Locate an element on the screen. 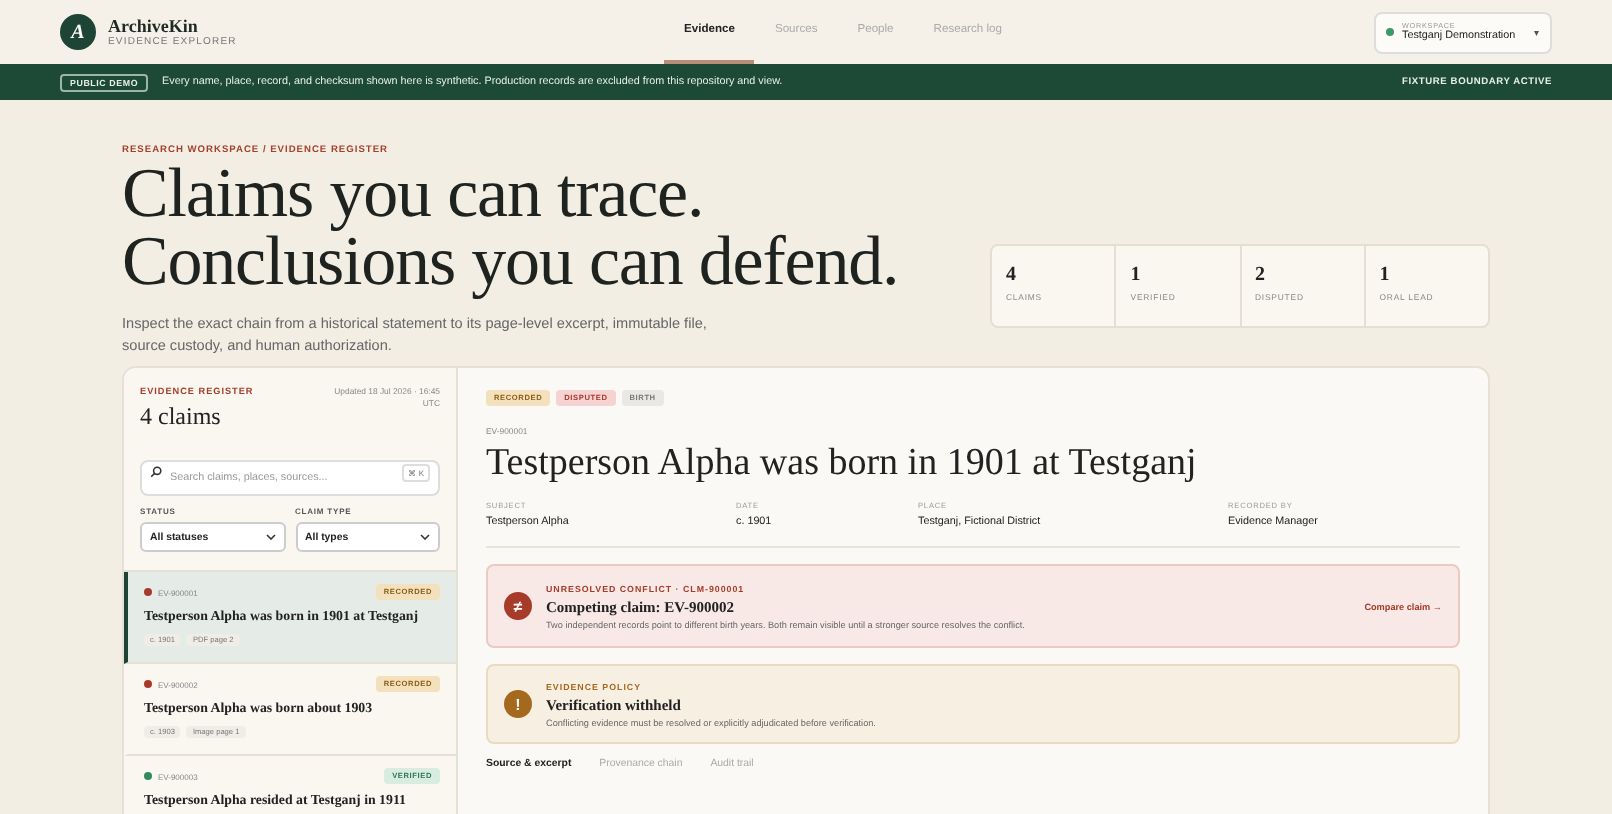  claims-count-heading: 4 claims is located at coordinates (181, 417).